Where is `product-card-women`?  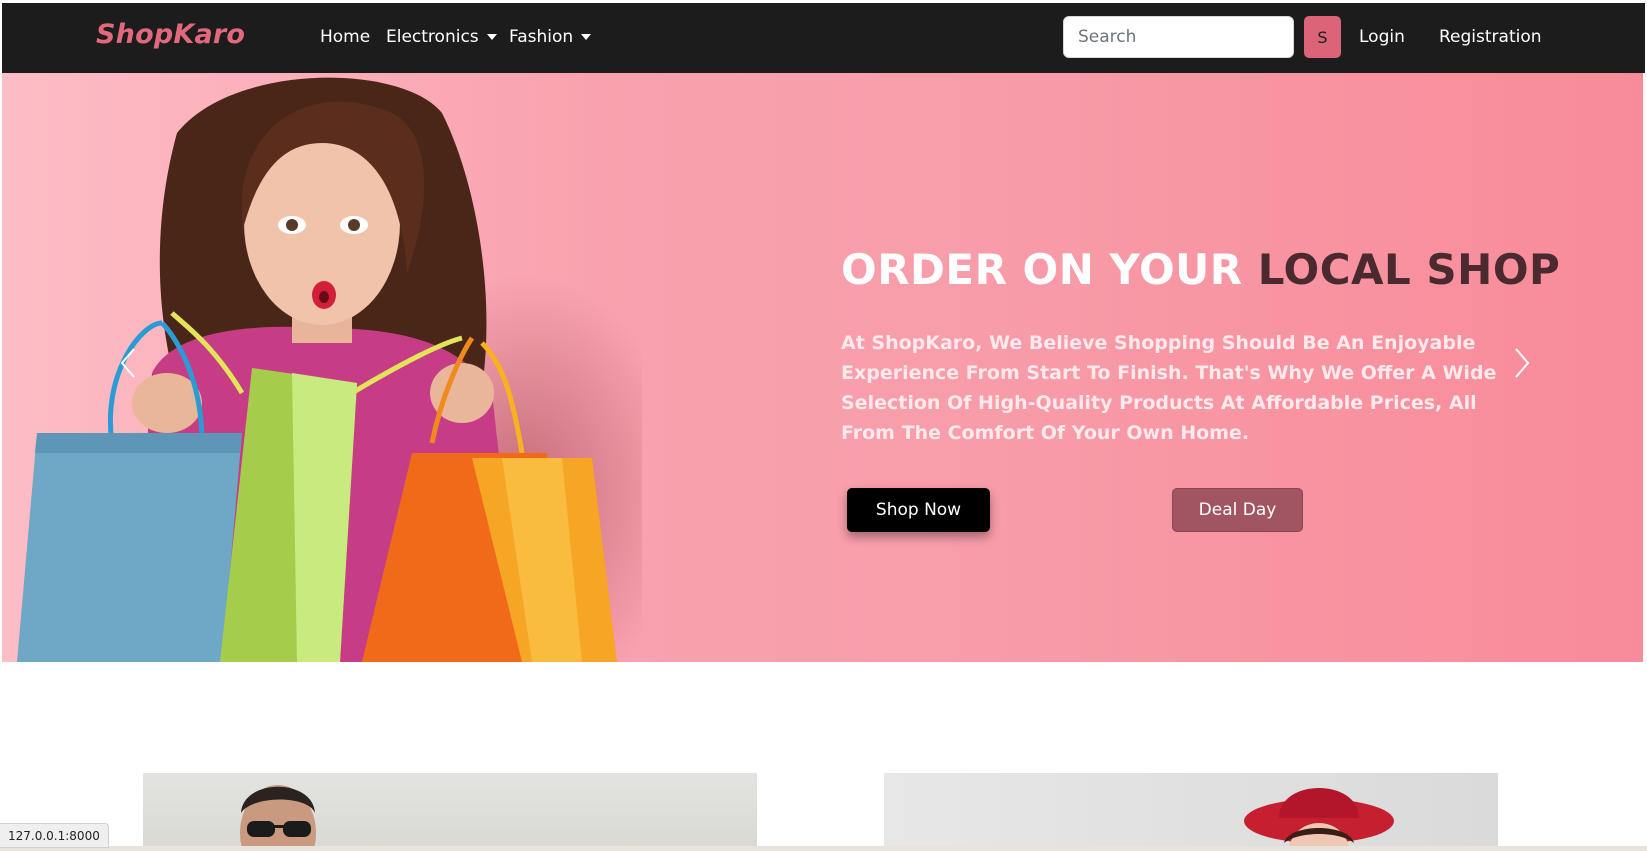
product-card-women is located at coordinates (1191, 812).